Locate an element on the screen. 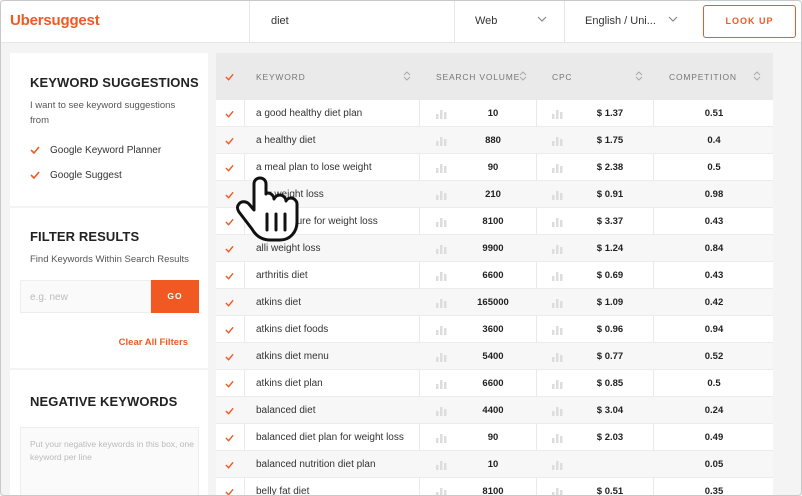  cpc-cell: $ 2.03 is located at coordinates (610, 437).